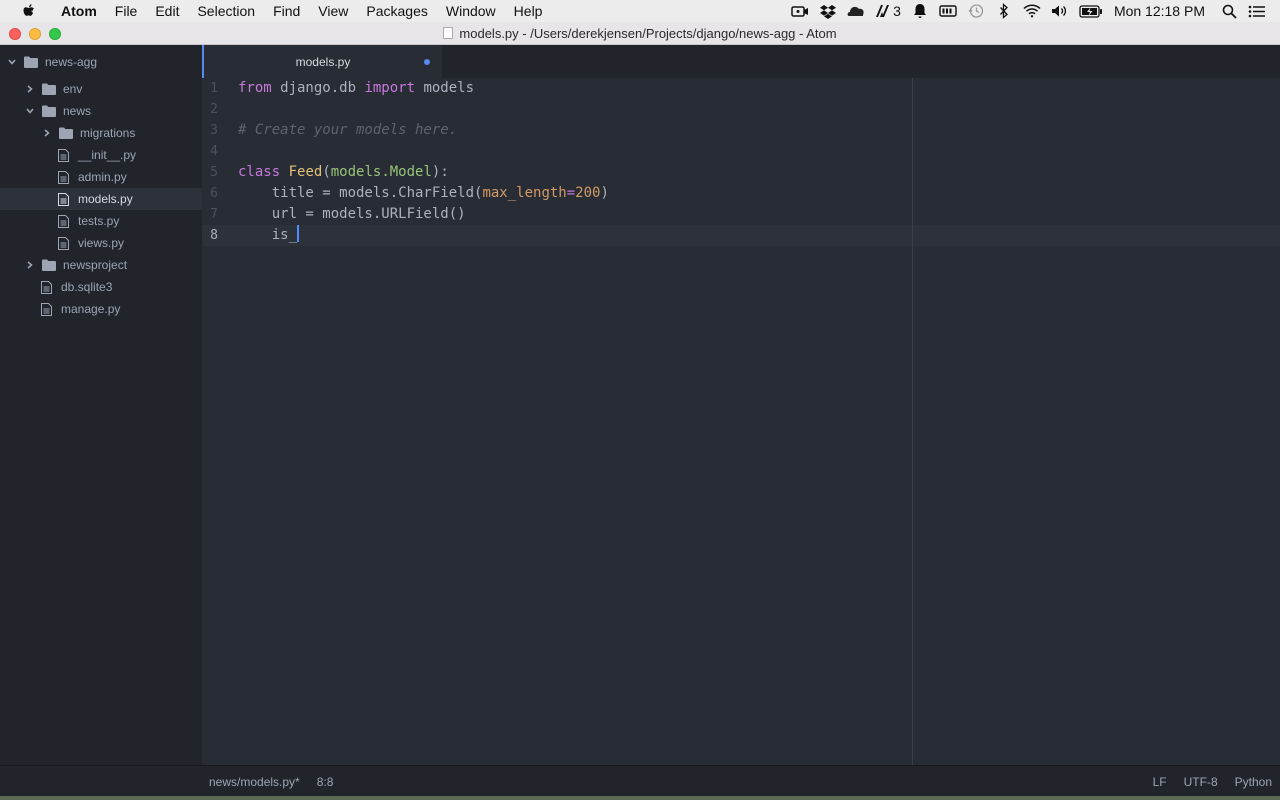  Describe the element at coordinates (888, 11) in the screenshot. I see `adobe-cc-icon: 3` at that location.